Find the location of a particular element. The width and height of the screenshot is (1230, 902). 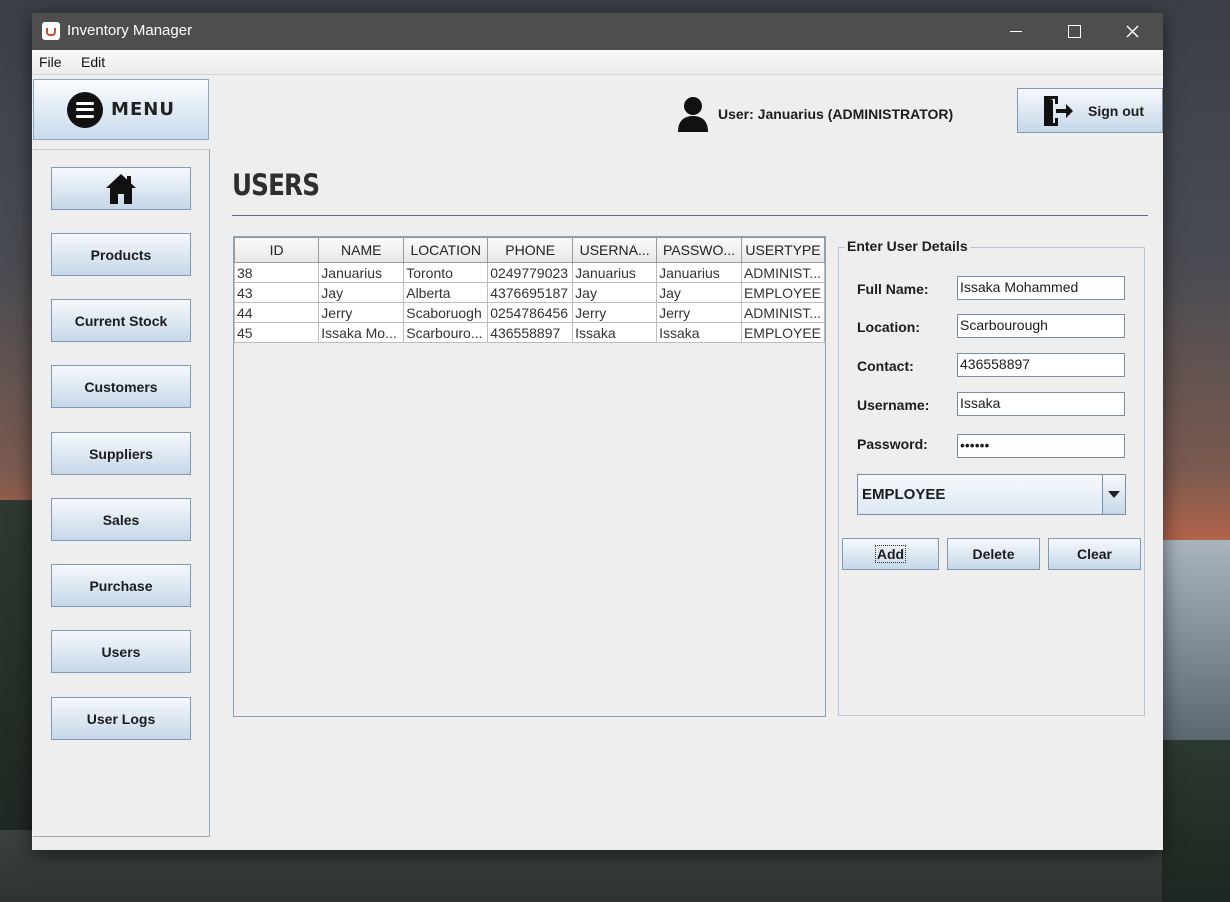

user-details-title: Enter User Details is located at coordinates (907, 246).